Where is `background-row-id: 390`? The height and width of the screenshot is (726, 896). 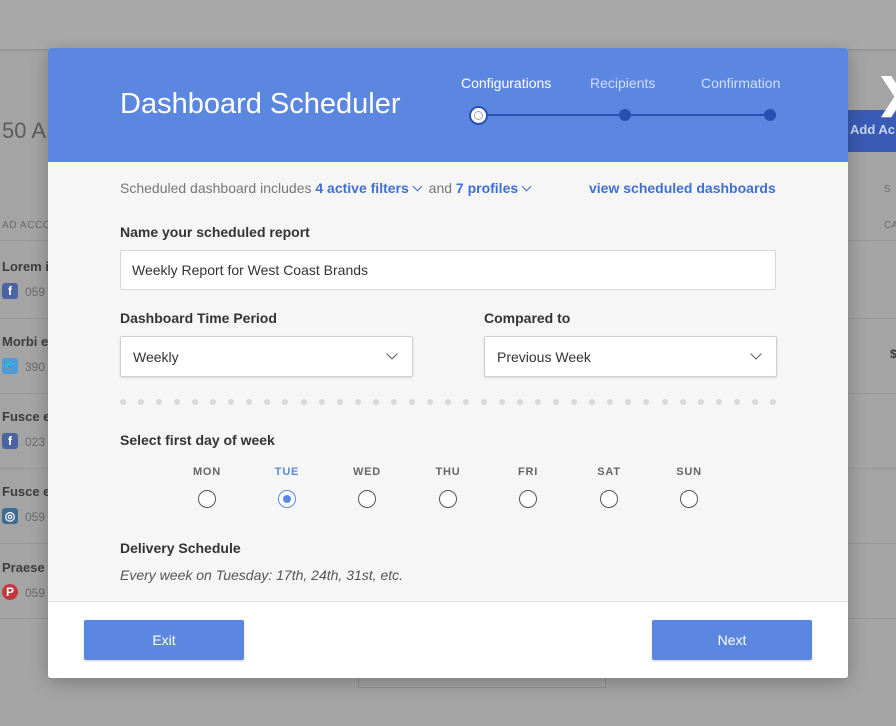
background-row-id: 390 is located at coordinates (35, 367).